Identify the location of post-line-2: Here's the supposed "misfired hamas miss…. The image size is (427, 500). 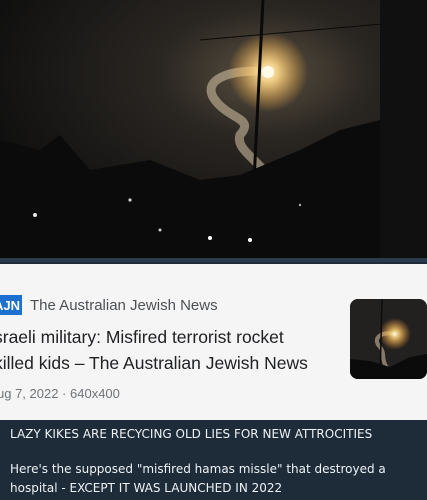
(198, 469).